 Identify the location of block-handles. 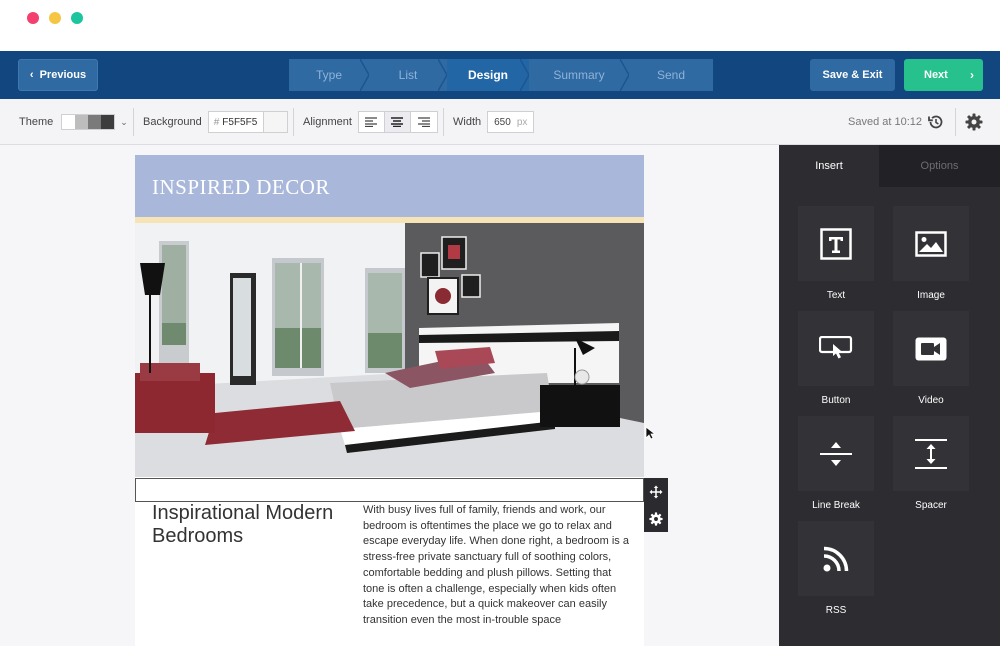
(656, 505).